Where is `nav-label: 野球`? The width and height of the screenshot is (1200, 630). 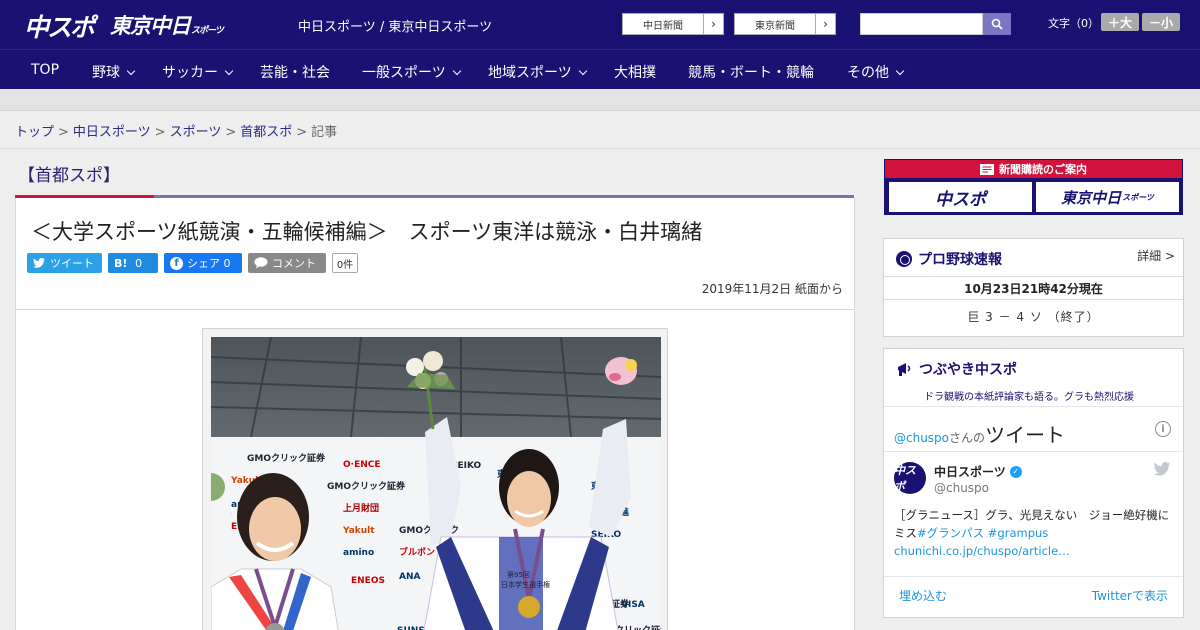 nav-label: 野球 is located at coordinates (106, 73).